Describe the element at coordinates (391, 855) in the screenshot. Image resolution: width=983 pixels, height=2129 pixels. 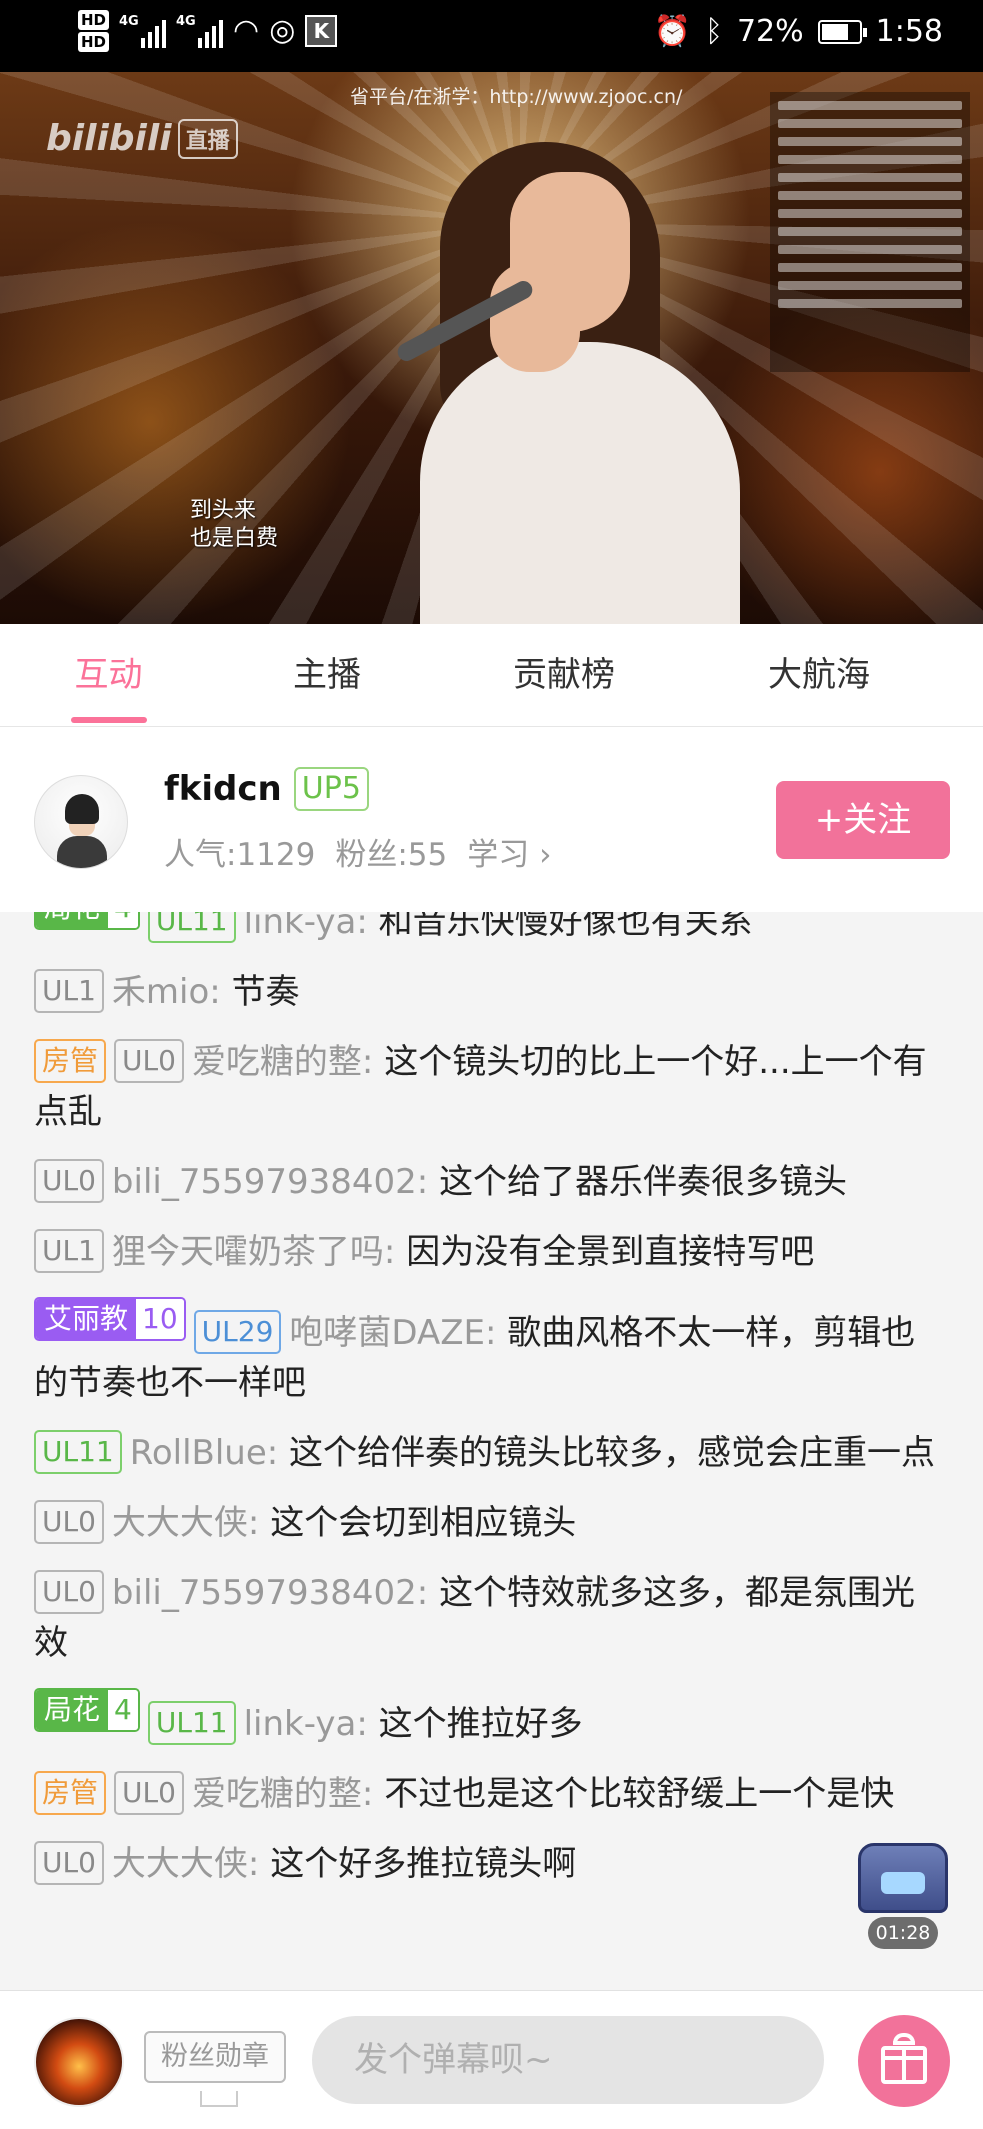
I see `fans-count: 粉丝:55` at that location.